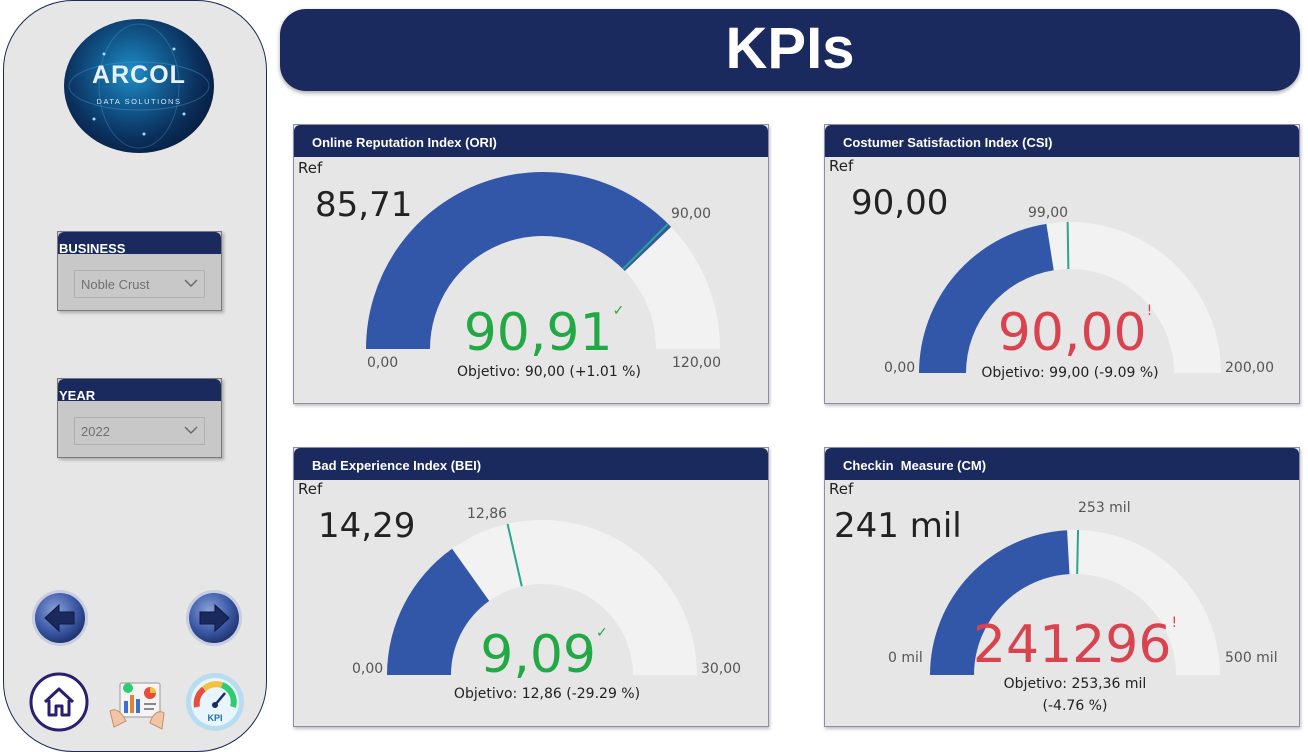  I want to click on gauge-target-label: 99,00, so click(1048, 213).